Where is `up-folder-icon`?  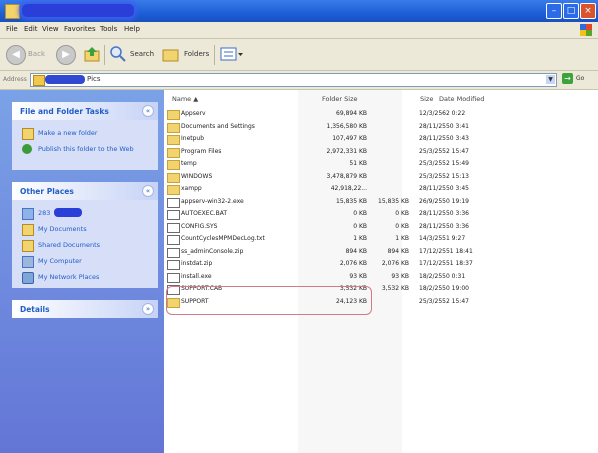
up-folder-icon is located at coordinates (92, 54).